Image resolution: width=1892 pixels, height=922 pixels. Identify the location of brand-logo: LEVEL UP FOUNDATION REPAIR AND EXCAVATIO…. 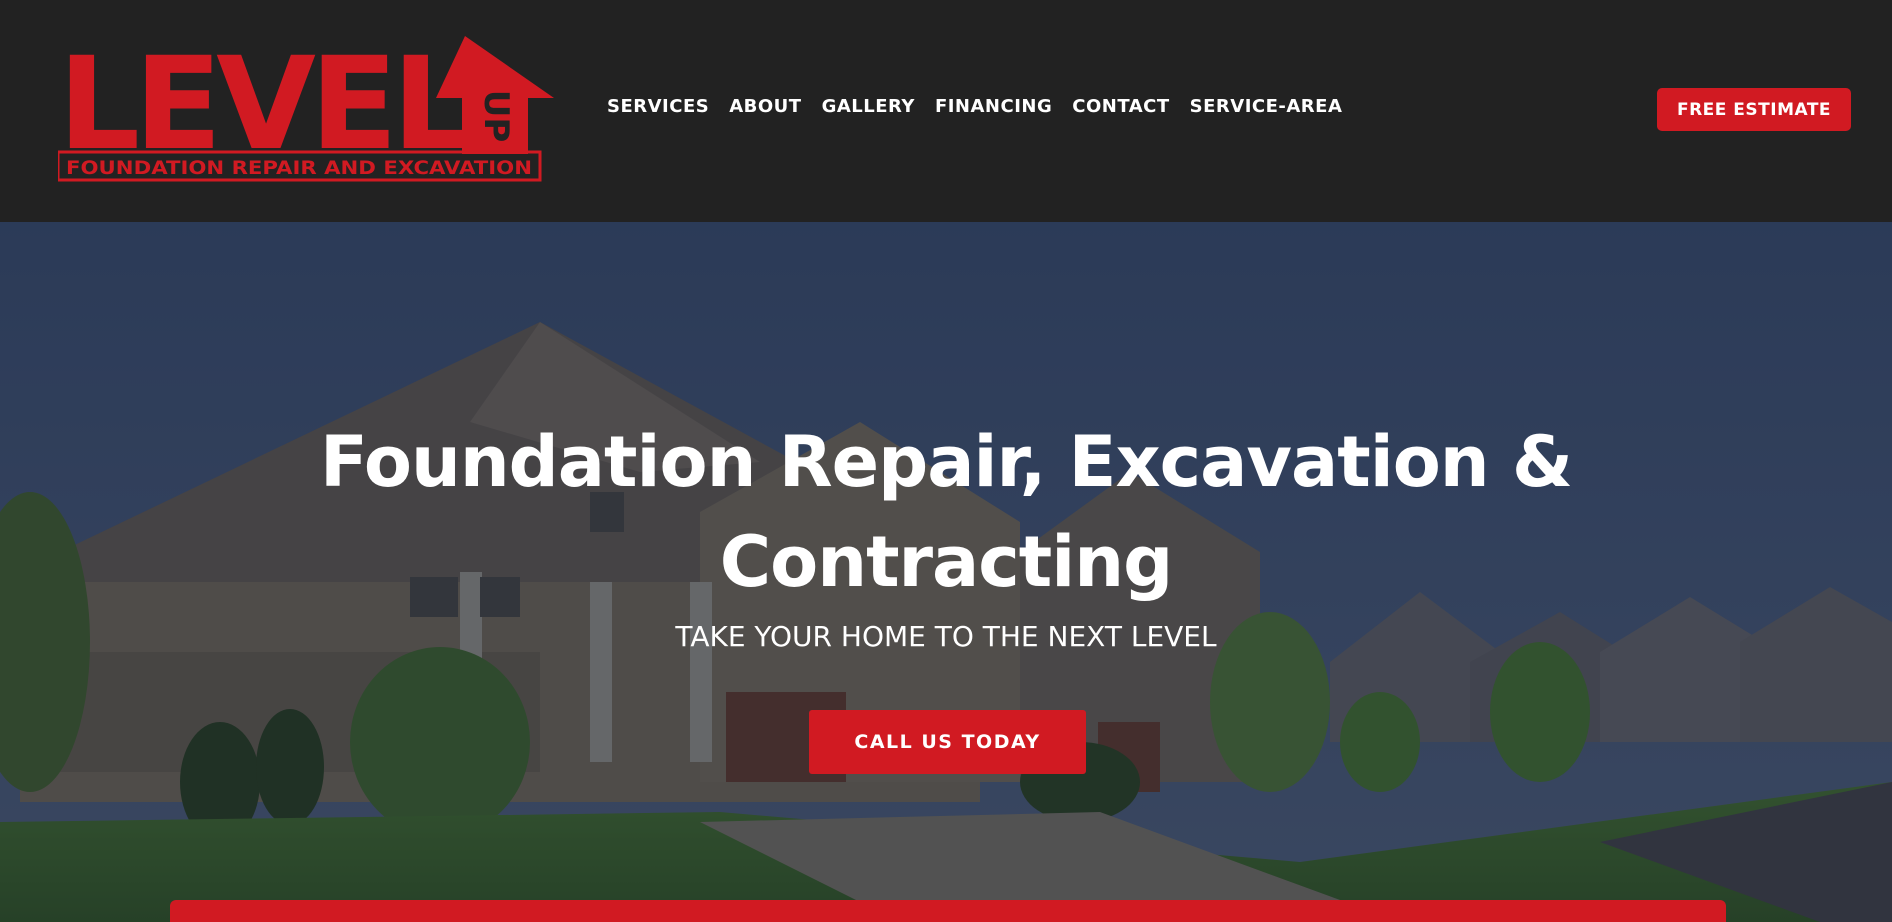
(306, 109).